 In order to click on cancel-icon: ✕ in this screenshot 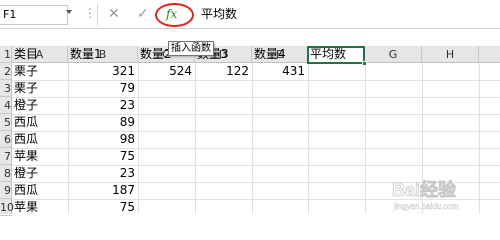, I will do `click(114, 14)`.